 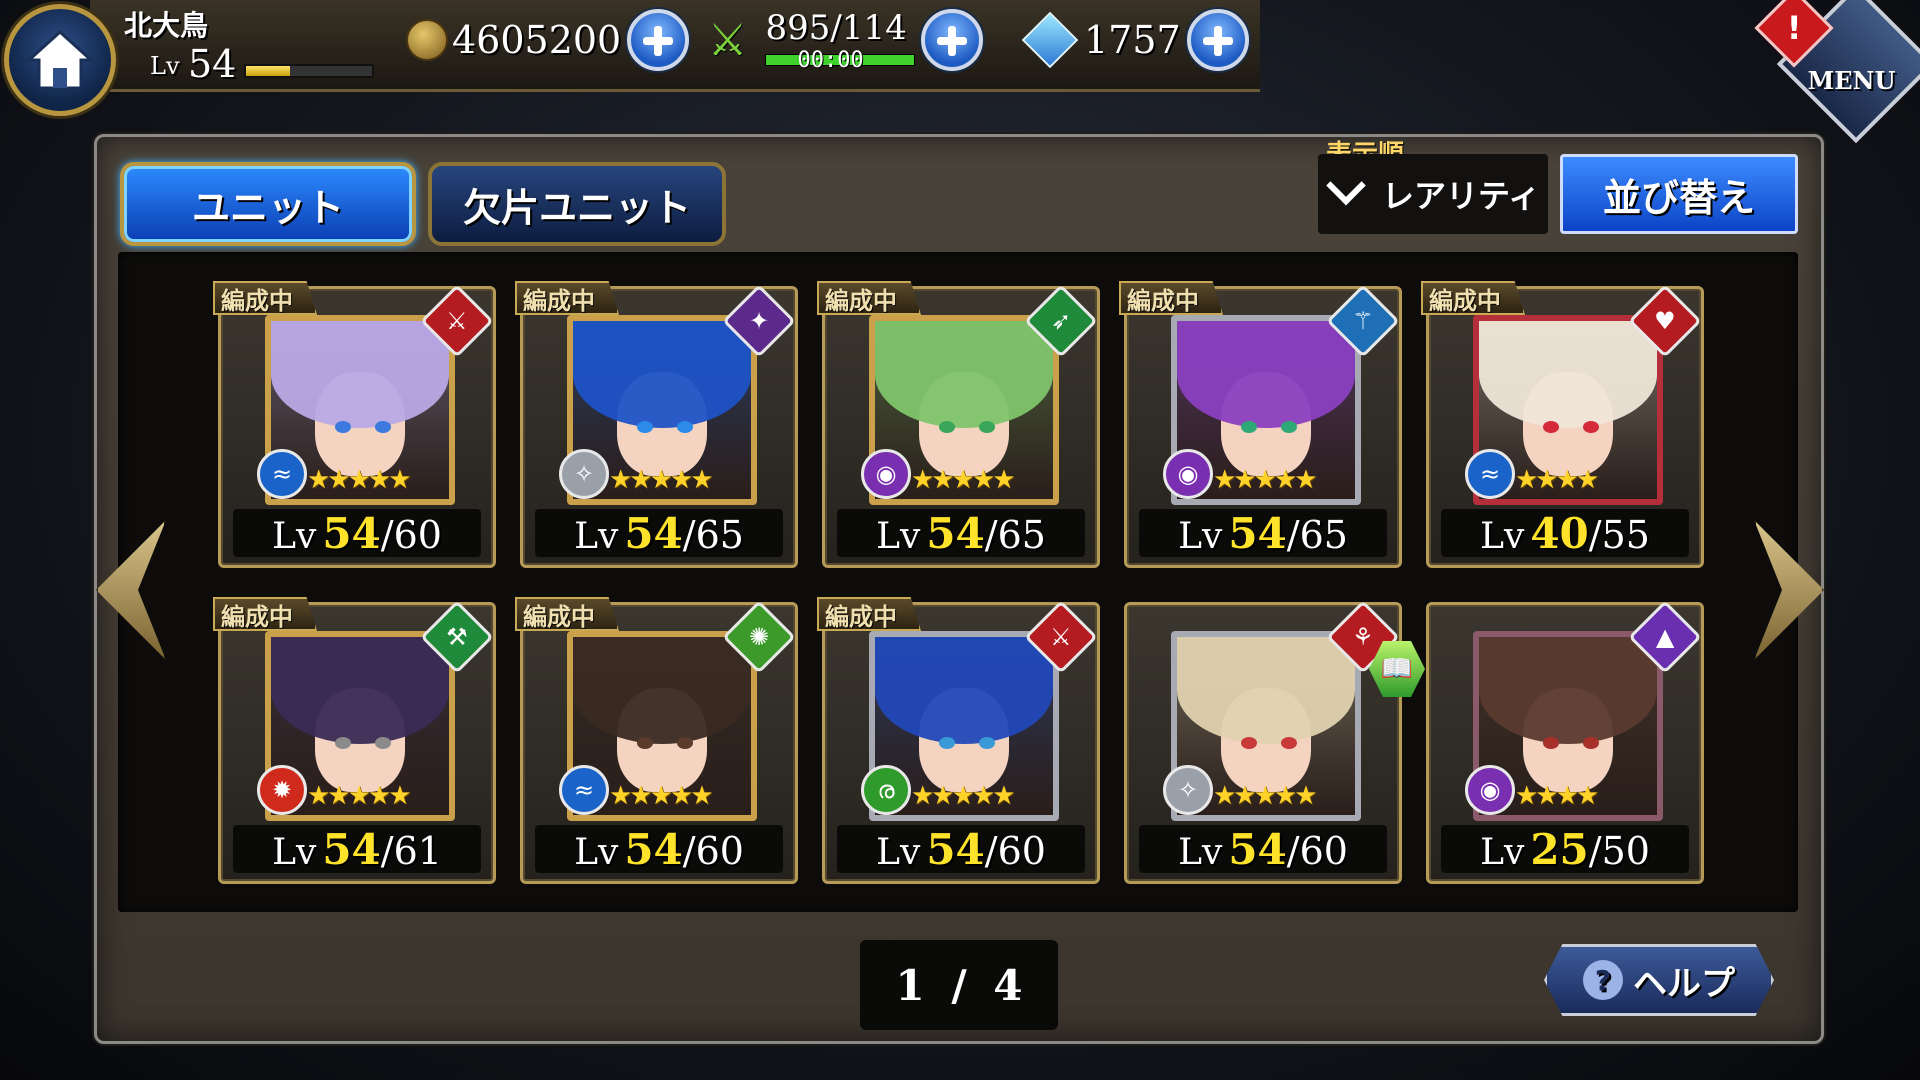 What do you see at coordinates (830, 60) in the screenshot?
I see `stamina-timer: 00:00` at bounding box center [830, 60].